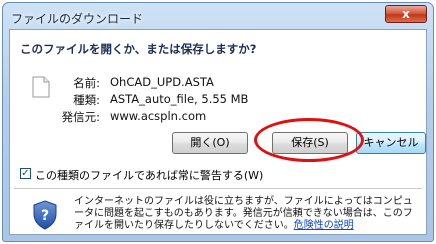  What do you see at coordinates (25, 173) in the screenshot?
I see `always-warn-checkbox: ✓` at bounding box center [25, 173].